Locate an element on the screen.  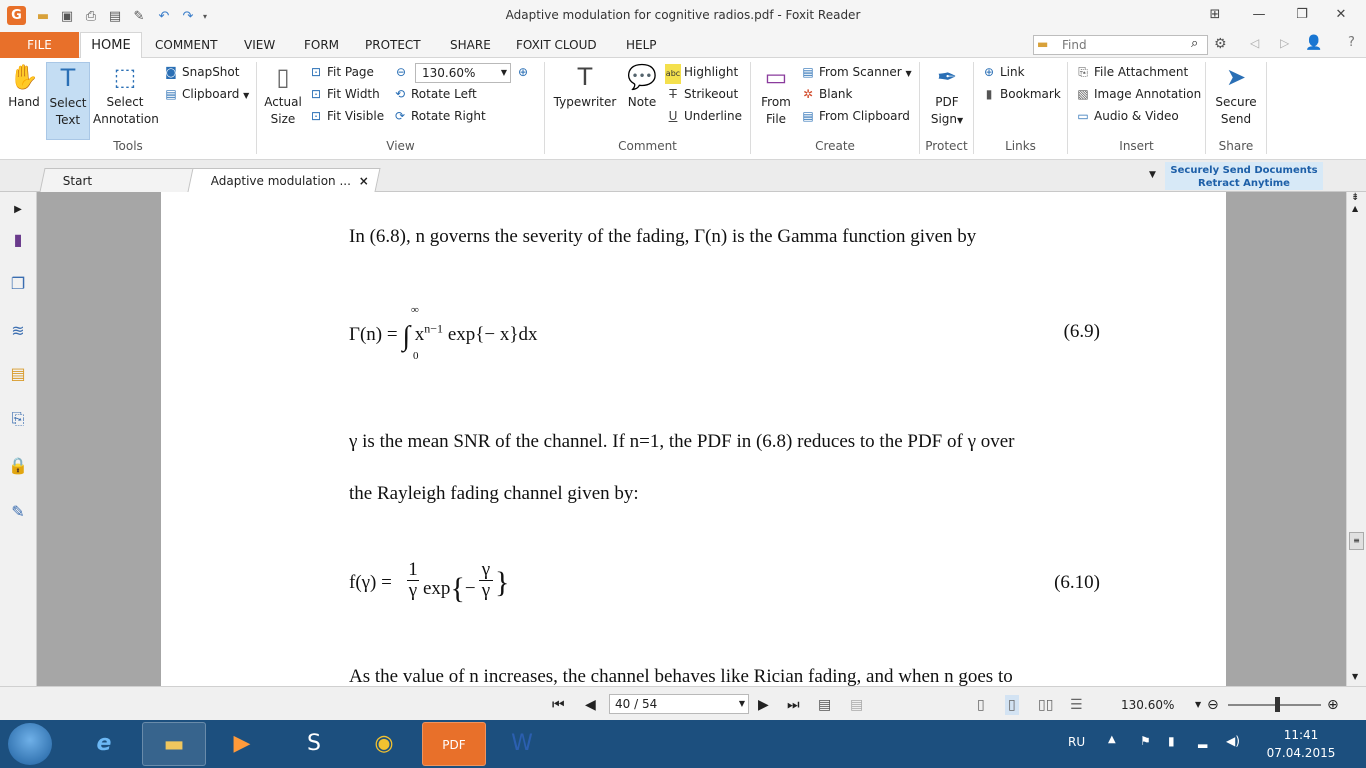
menu-share: SHARE is located at coordinates (470, 45).